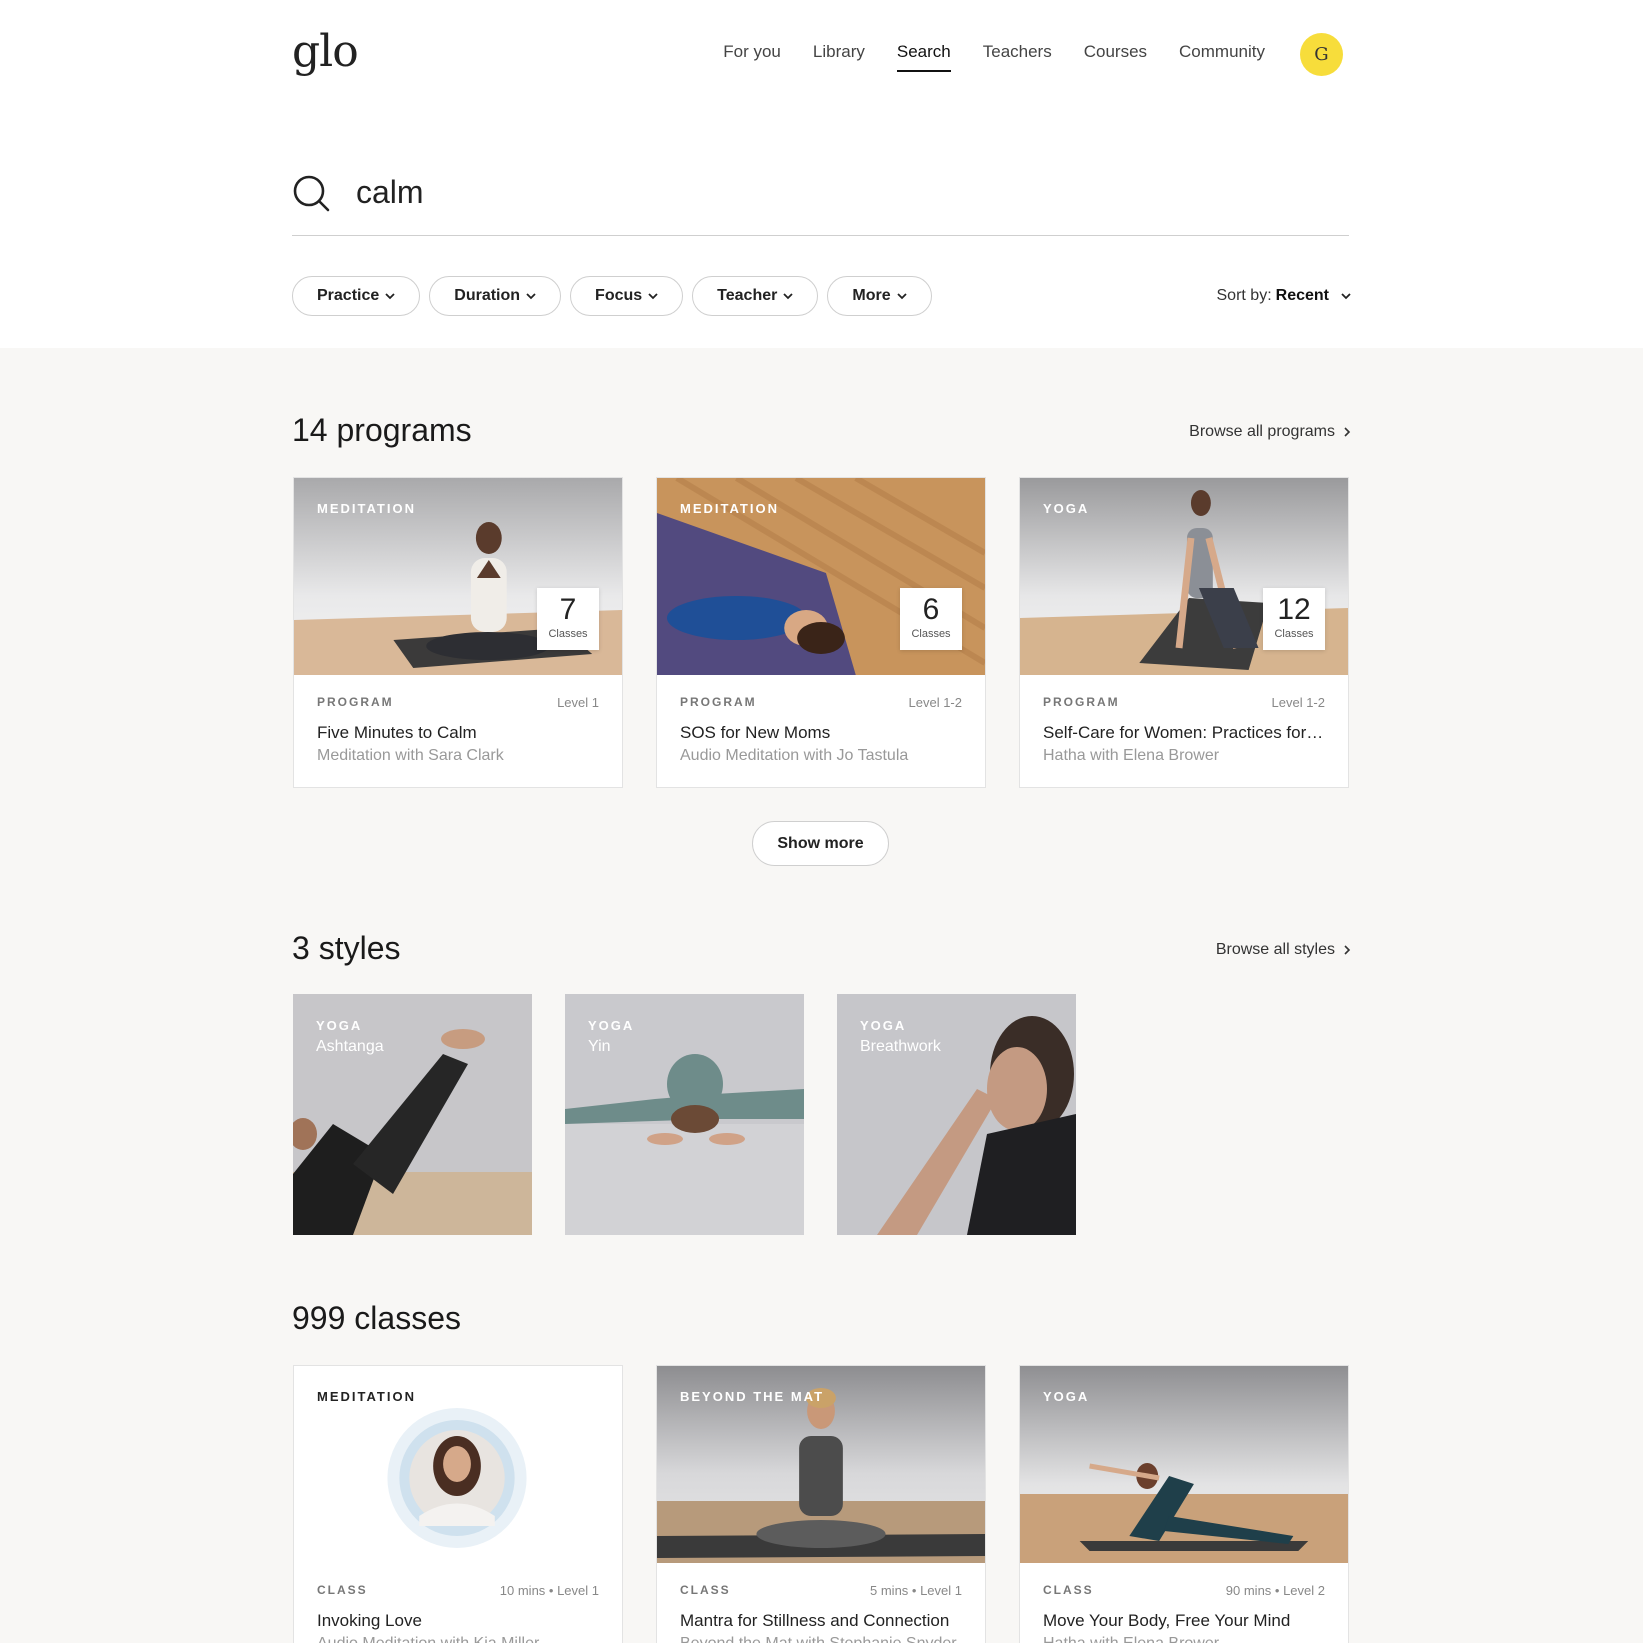 Image resolution: width=1643 pixels, height=1643 pixels. I want to click on class-subtitle: Audio Meditation with Kia Miller, so click(458, 1639).